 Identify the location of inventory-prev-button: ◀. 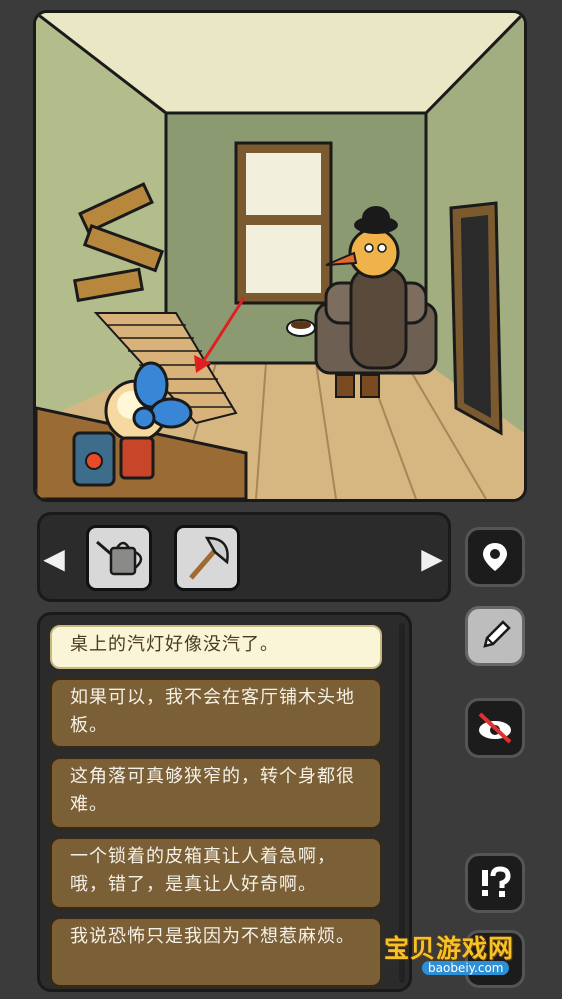
(54, 558).